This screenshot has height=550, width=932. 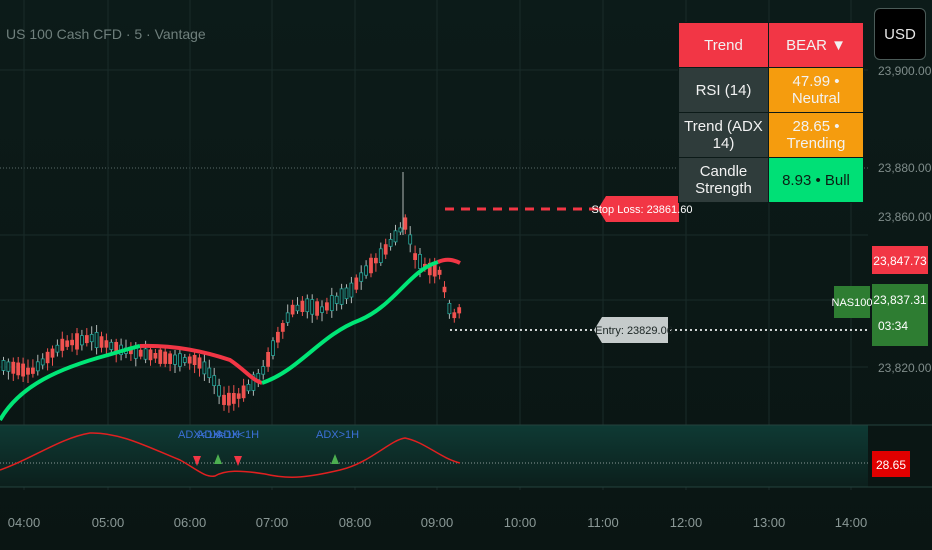 I want to click on current-price-label: 23,837.31 03:34, so click(x=900, y=315).